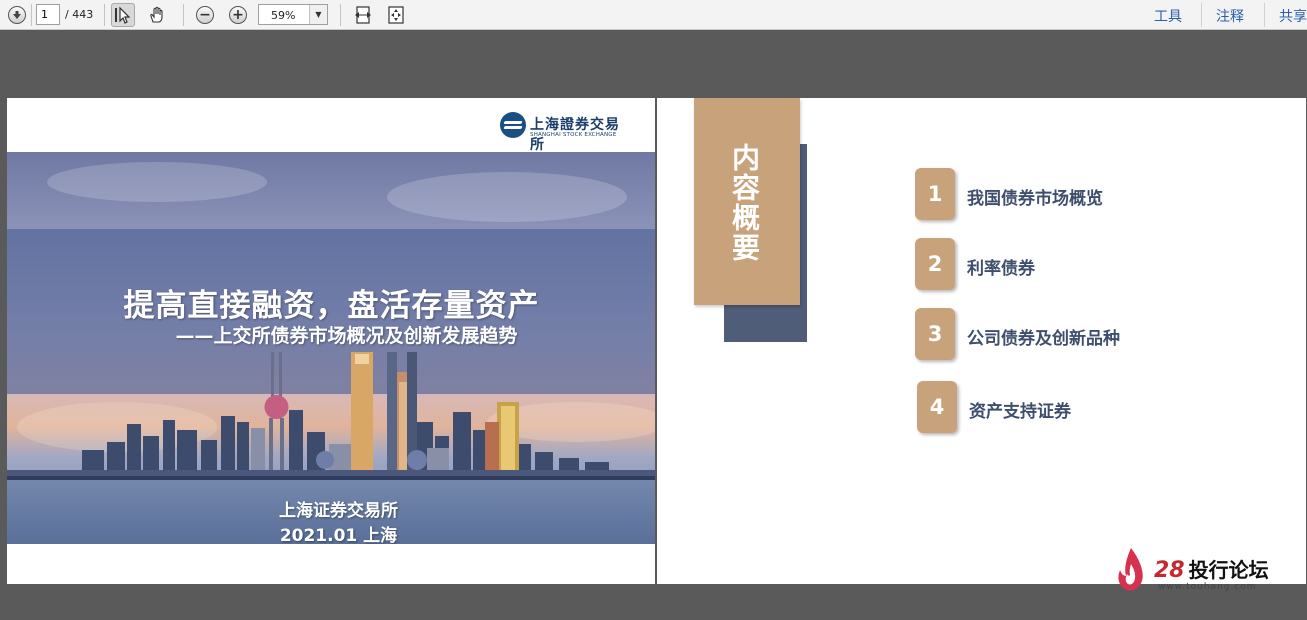 The width and height of the screenshot is (1307, 620). I want to click on zoom-select: 59% ▼, so click(293, 14).